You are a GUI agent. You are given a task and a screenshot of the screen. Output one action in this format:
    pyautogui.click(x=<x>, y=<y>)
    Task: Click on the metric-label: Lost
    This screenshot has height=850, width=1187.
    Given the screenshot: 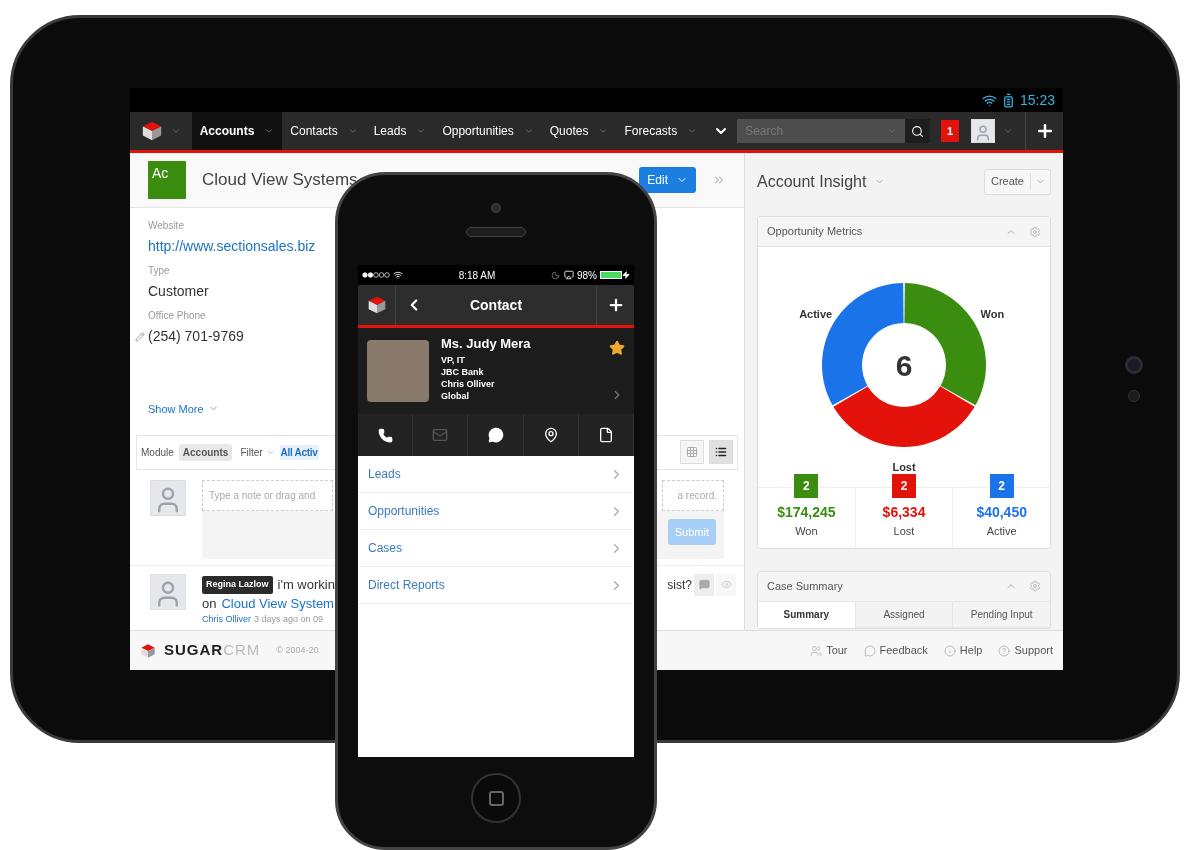 What is the action you would take?
    pyautogui.click(x=904, y=531)
    